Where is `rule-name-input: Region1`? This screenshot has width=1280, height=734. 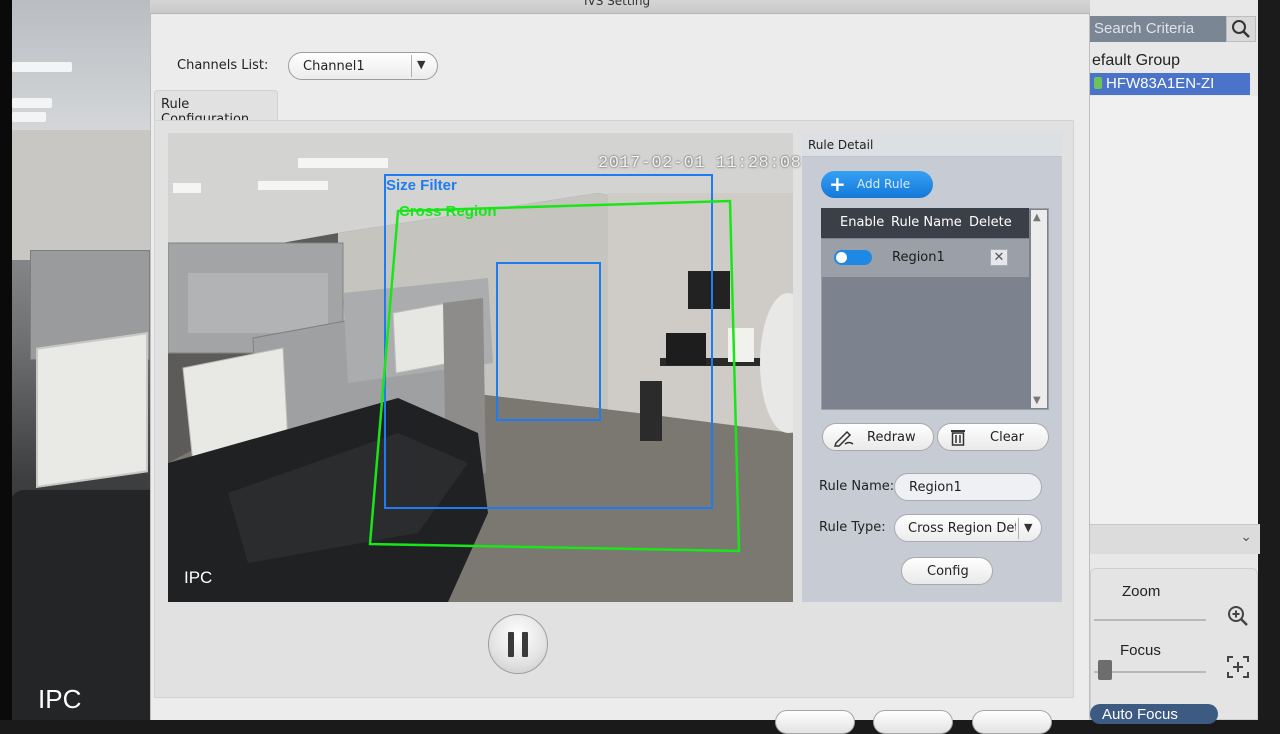 rule-name-input: Region1 is located at coordinates (968, 487).